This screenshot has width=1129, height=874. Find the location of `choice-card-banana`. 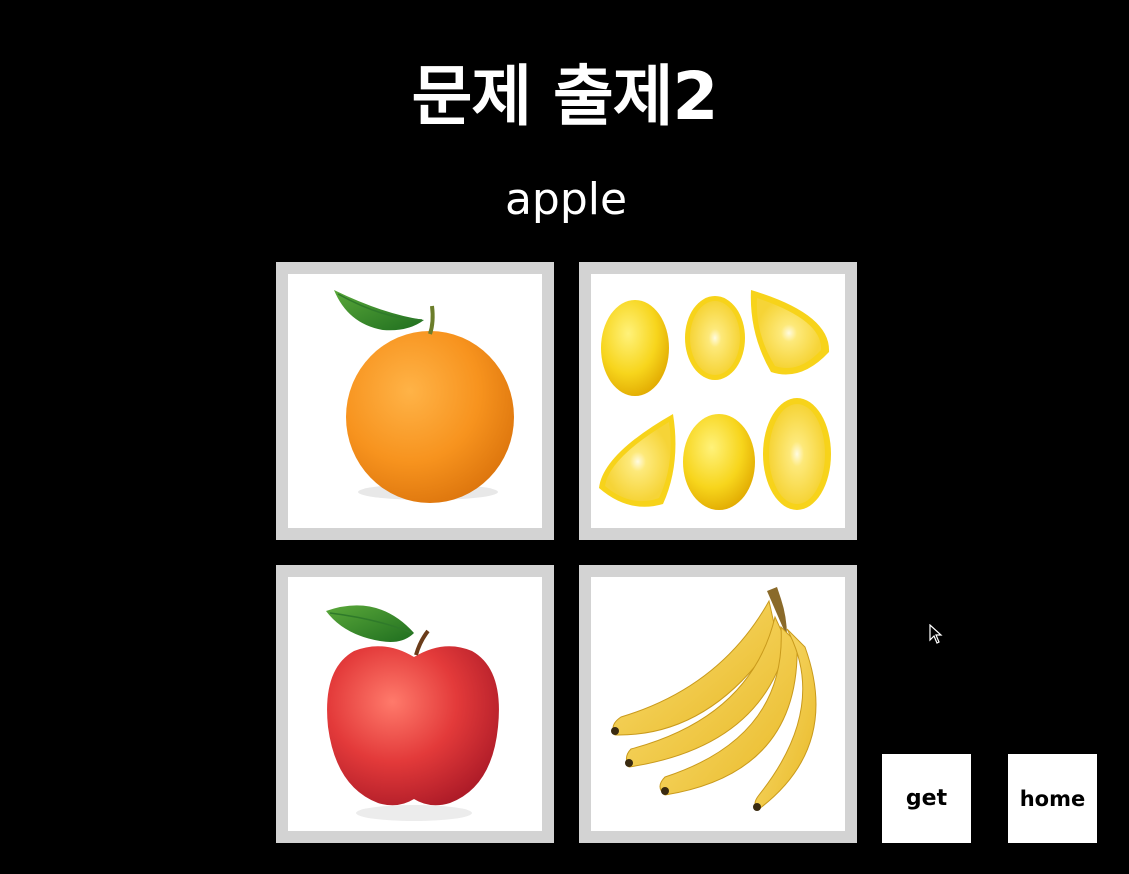

choice-card-banana is located at coordinates (718, 704).